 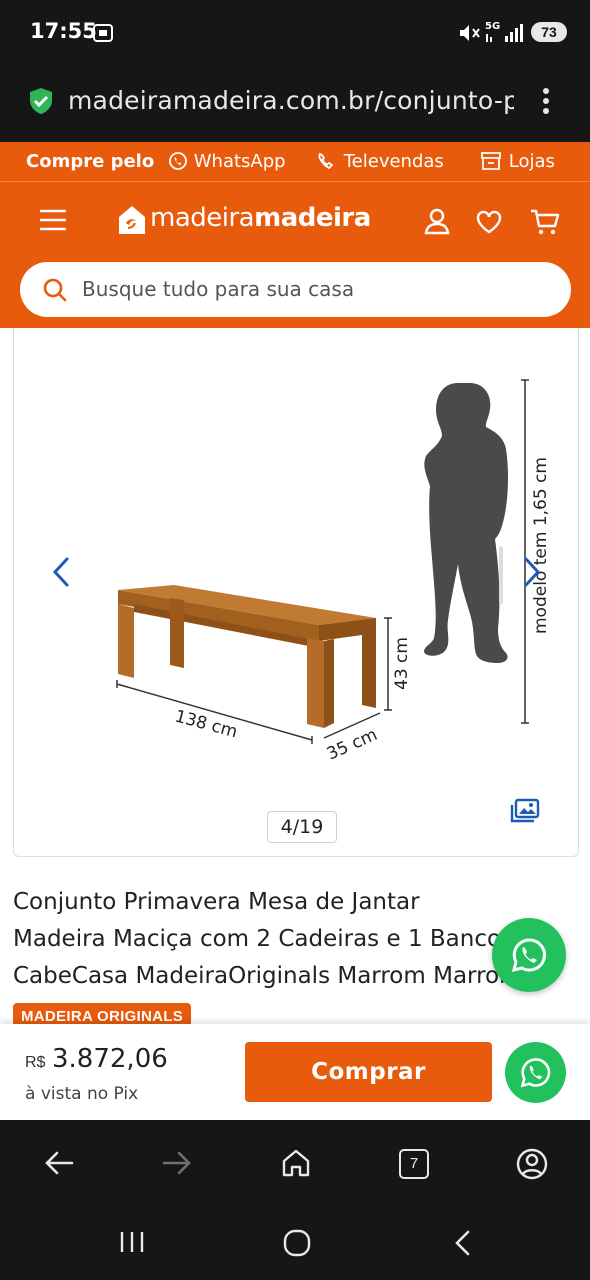 I want to click on home-icon, so click(x=296, y=1163).